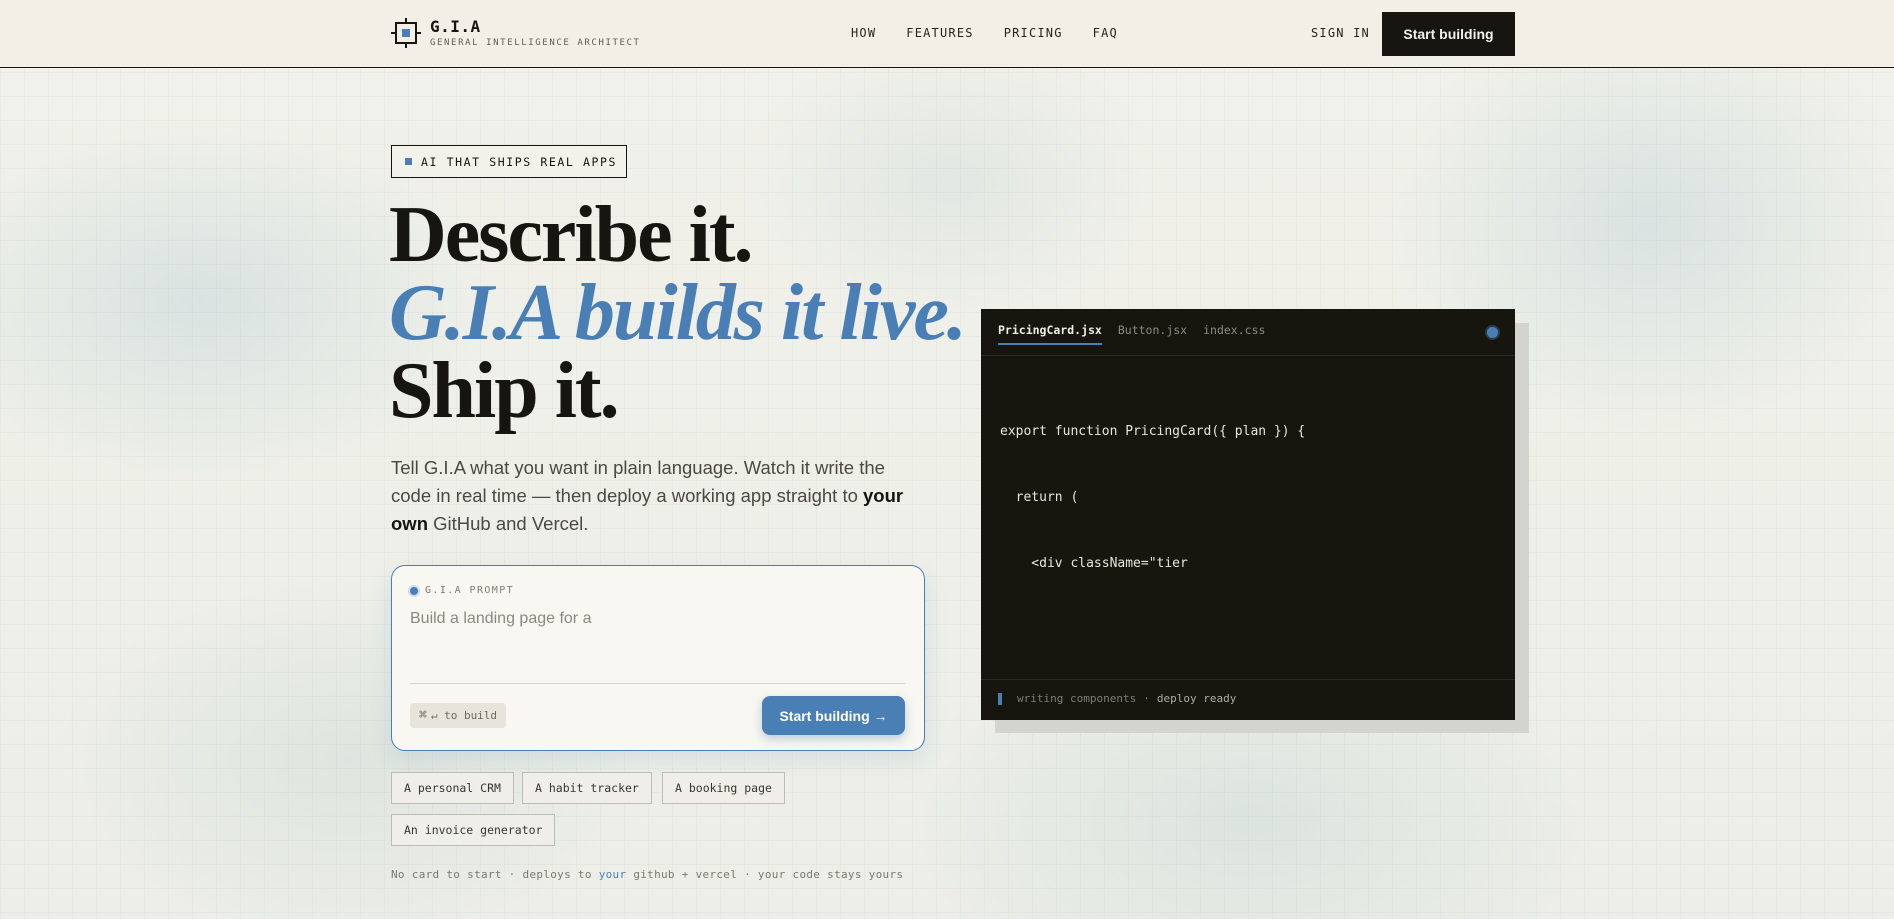 The height and width of the screenshot is (919, 1894). Describe the element at coordinates (939, 33) in the screenshot. I see `nav-item-features: FEATURES` at that location.